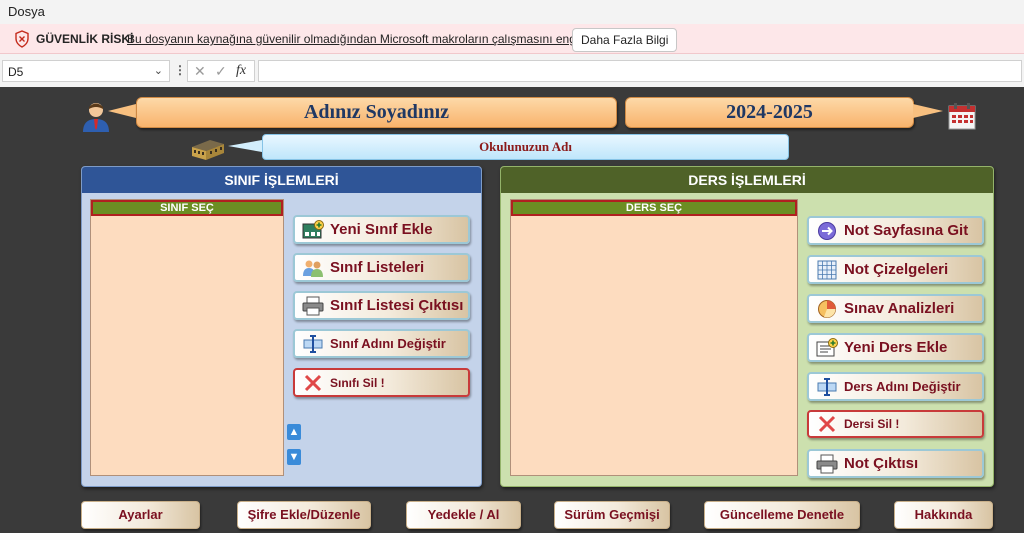  What do you see at coordinates (654, 337) in the screenshot?
I see `course-select-list: DERS SEÇ` at bounding box center [654, 337].